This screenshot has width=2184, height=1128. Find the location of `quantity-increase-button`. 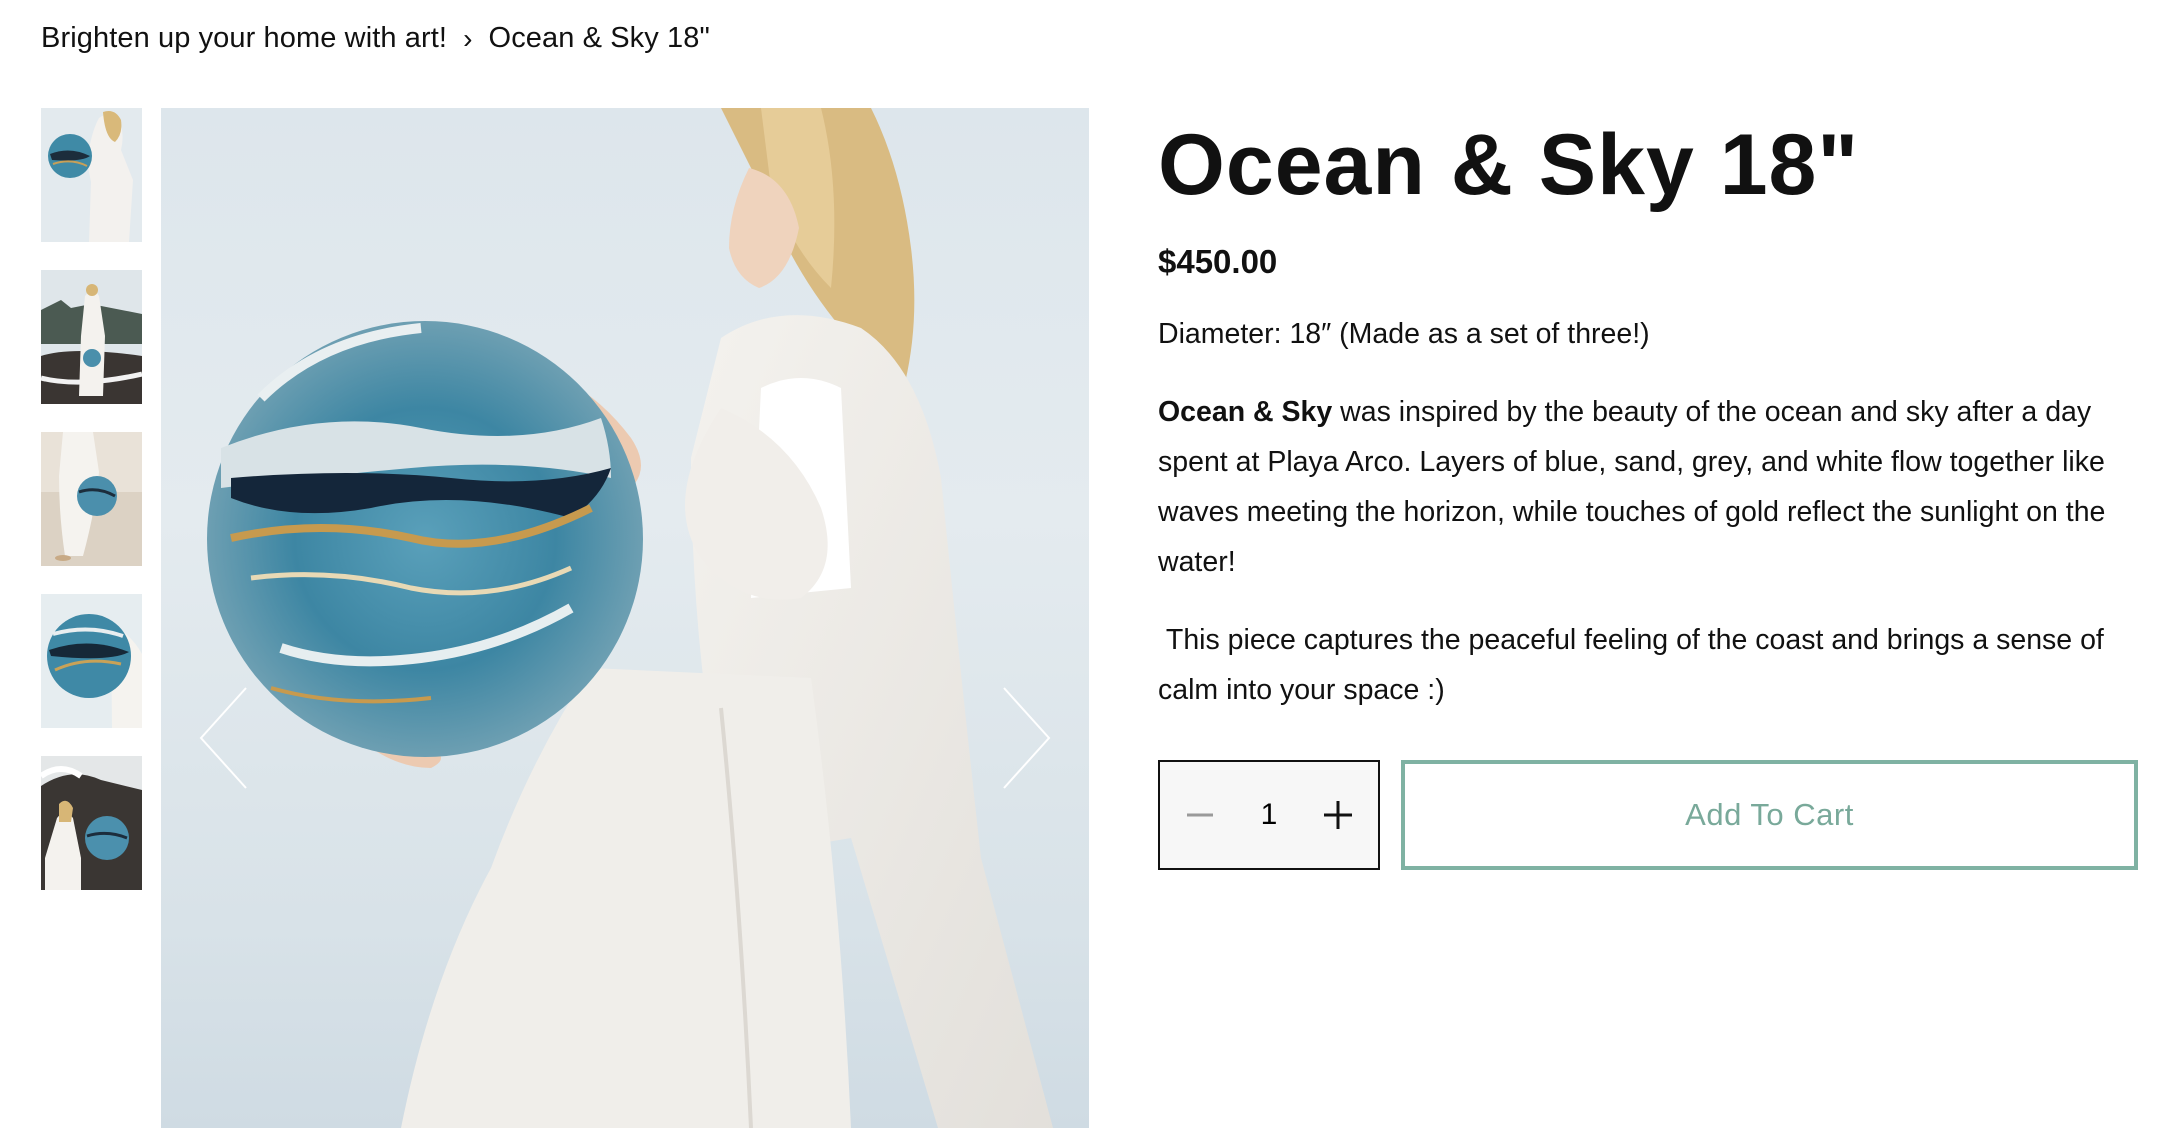

quantity-increase-button is located at coordinates (1338, 815).